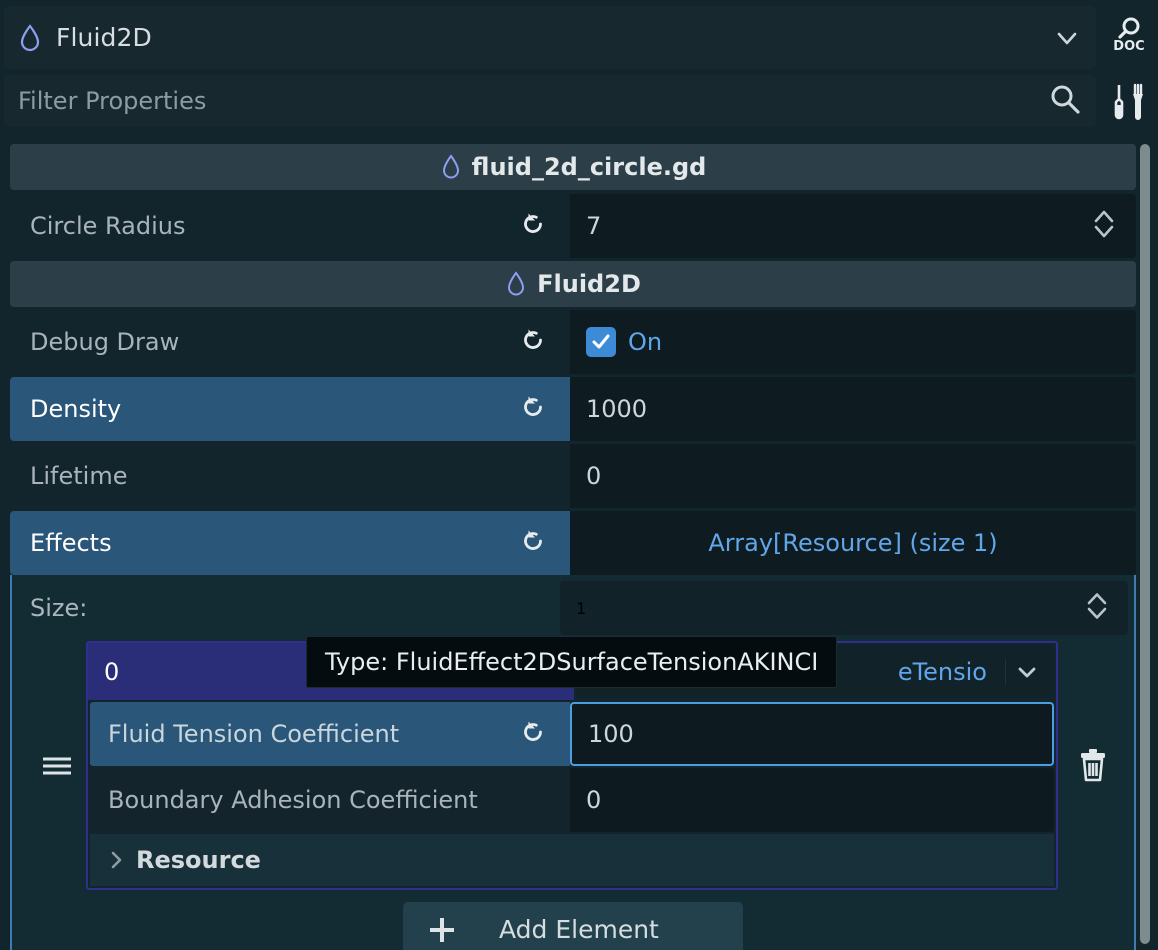 The height and width of the screenshot is (950, 1158). I want to click on property-value-cell: 1000, so click(853, 409).